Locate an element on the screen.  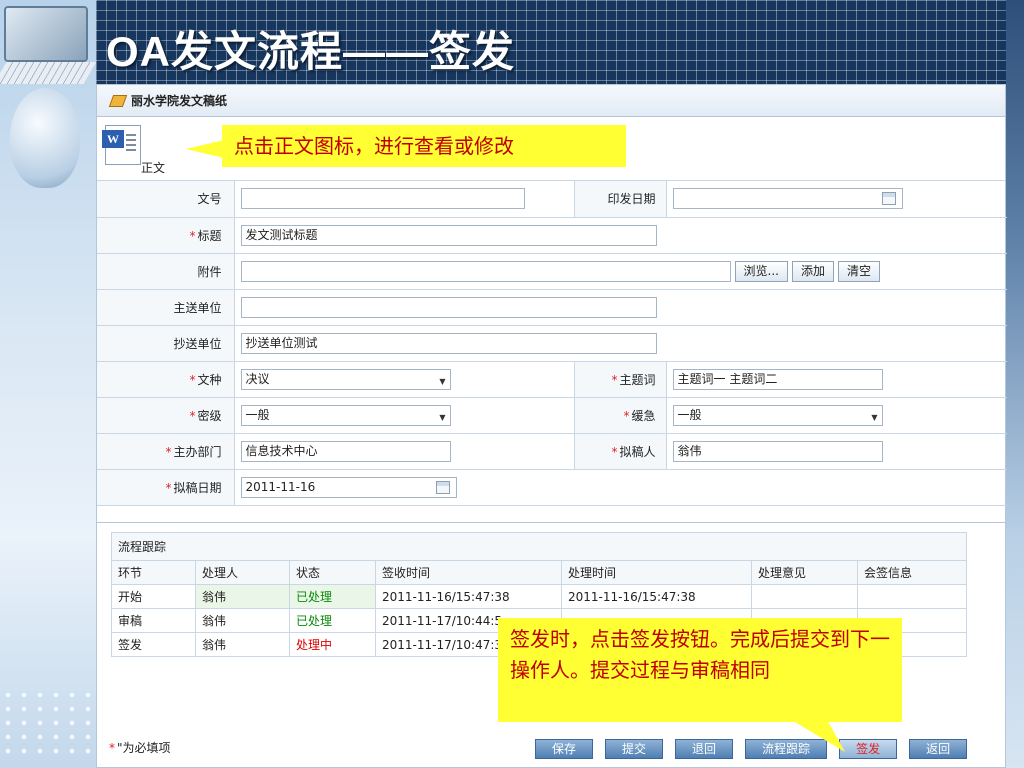
add-attachment-button: 添加 is located at coordinates (812, 271).